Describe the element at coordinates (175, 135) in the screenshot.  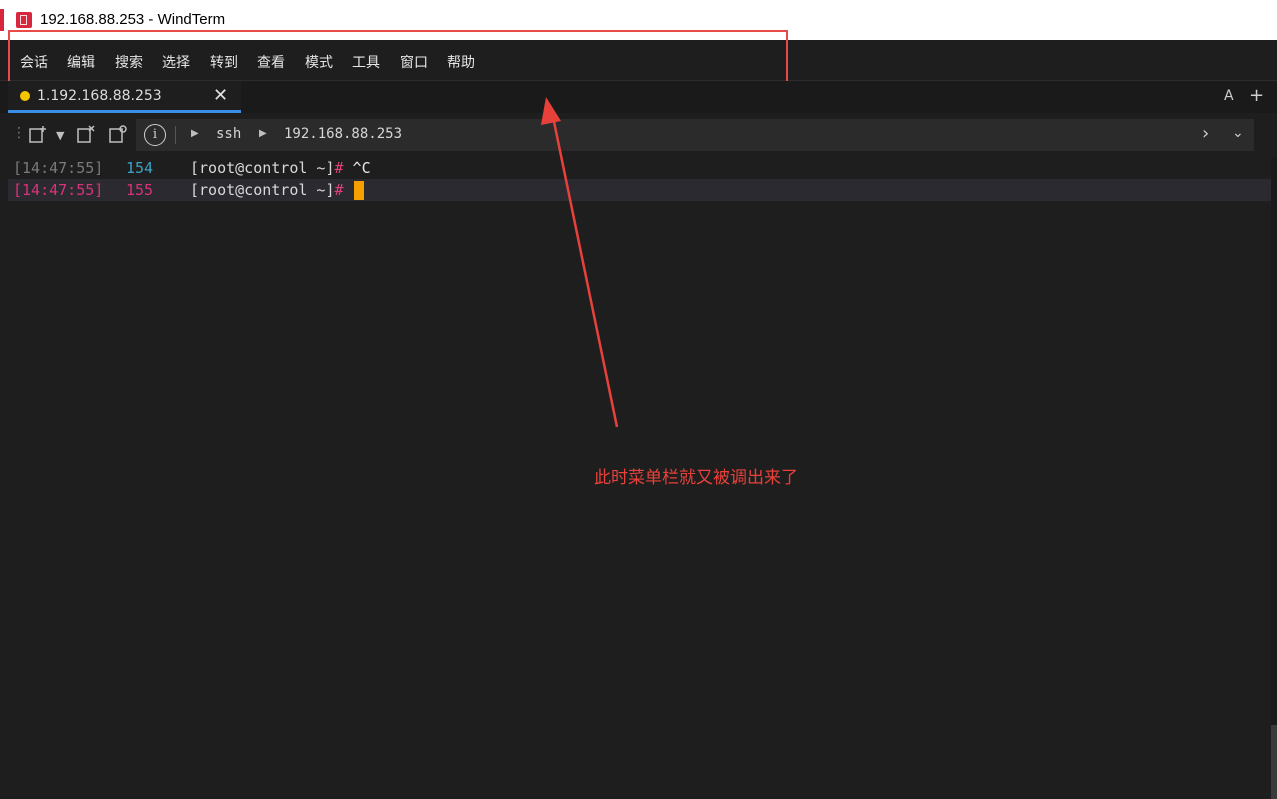
I see `divider` at that location.